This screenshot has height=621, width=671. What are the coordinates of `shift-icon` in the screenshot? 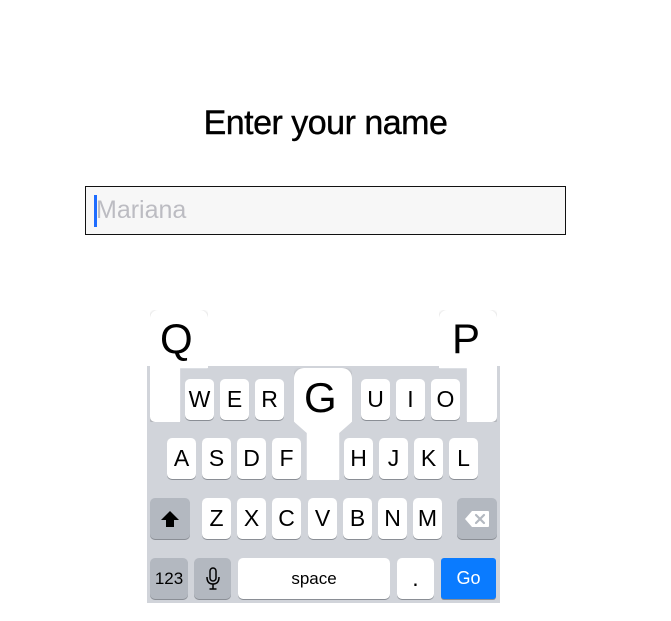 It's located at (170, 518).